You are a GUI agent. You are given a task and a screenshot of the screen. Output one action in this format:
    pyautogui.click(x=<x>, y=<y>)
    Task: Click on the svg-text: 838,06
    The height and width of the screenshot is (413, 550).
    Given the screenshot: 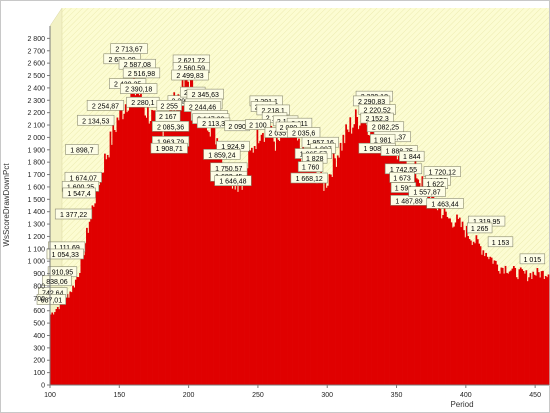 What is the action you would take?
    pyautogui.click(x=57, y=282)
    